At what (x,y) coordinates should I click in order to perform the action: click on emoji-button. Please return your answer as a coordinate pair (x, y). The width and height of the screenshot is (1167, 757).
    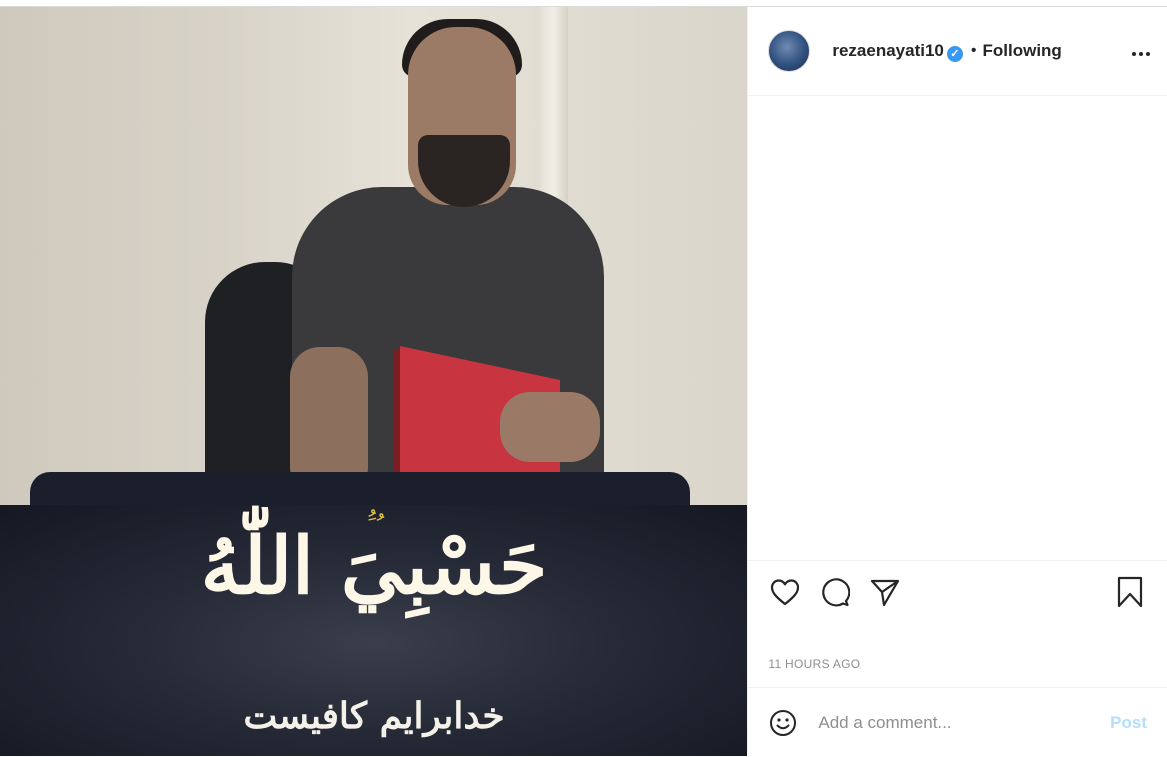
    Looking at the image, I should click on (783, 723).